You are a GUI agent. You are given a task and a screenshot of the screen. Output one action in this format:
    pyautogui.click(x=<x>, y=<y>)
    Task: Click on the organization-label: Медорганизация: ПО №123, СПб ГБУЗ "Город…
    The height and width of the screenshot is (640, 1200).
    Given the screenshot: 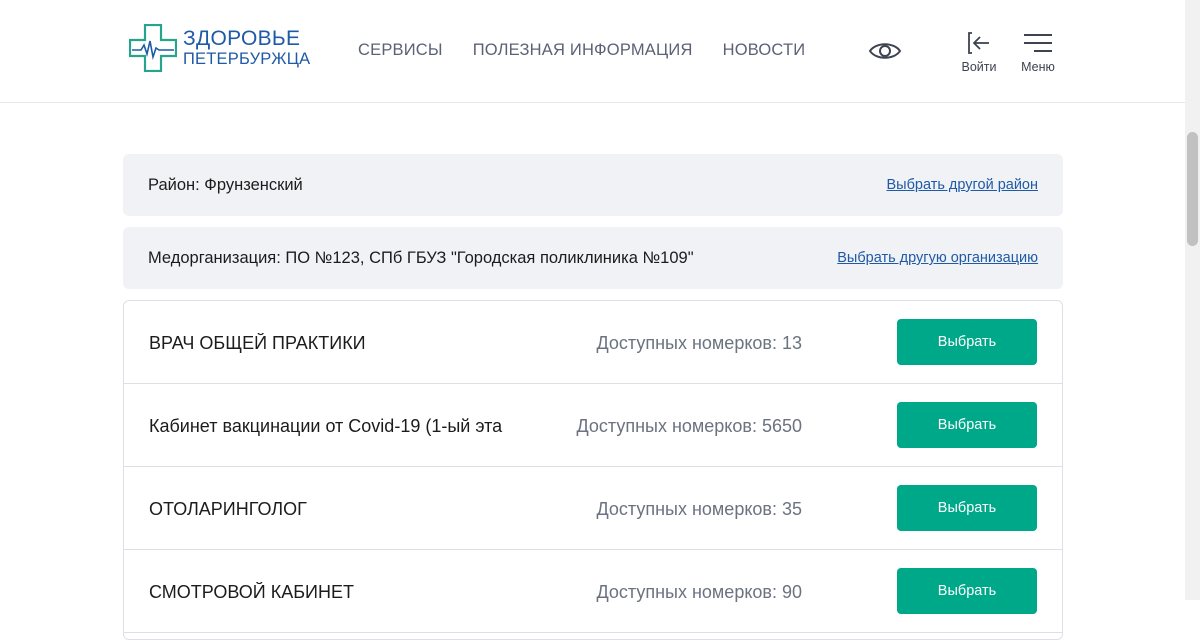 What is the action you would take?
    pyautogui.click(x=421, y=257)
    